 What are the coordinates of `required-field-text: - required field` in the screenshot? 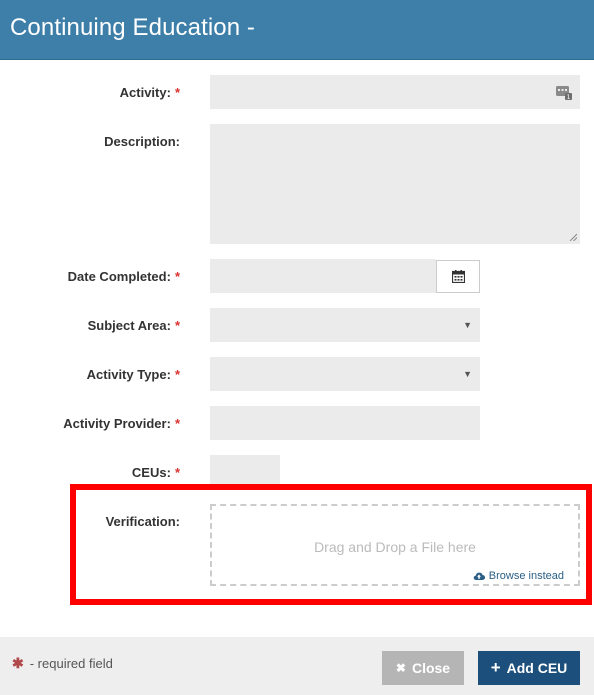 It's located at (71, 663).